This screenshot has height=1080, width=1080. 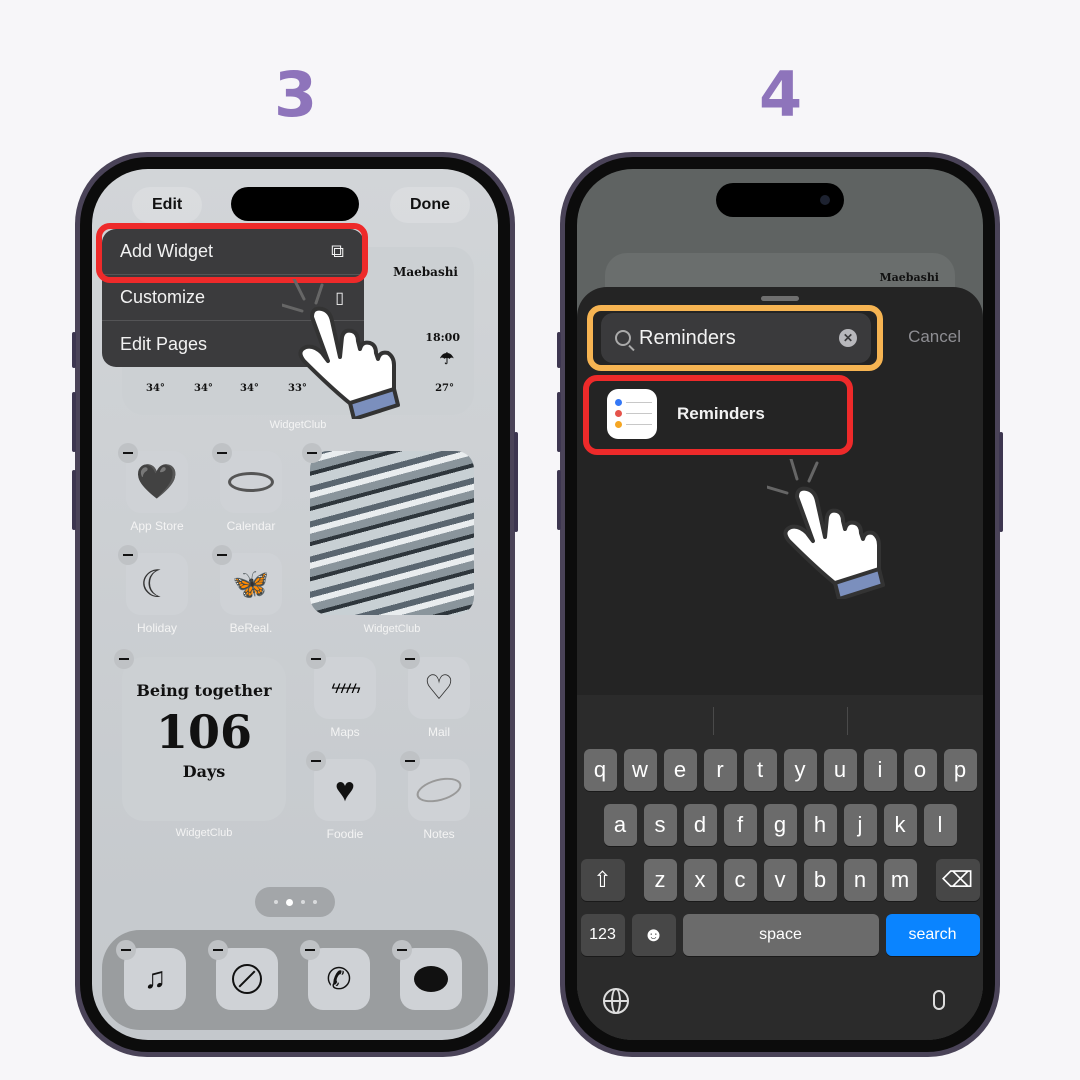 What do you see at coordinates (760, 770) in the screenshot?
I see `key-t: t` at bounding box center [760, 770].